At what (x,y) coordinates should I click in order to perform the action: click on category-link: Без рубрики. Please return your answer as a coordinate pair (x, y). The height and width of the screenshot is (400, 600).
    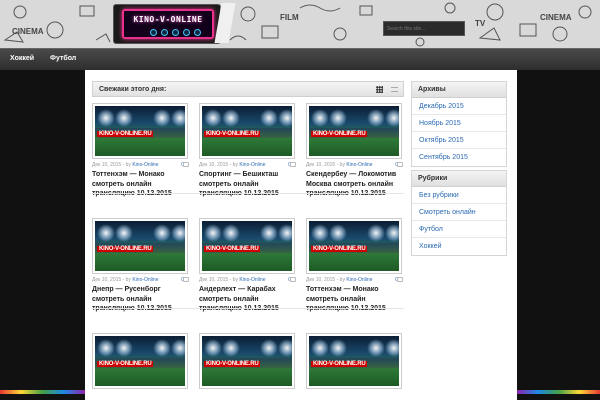
    Looking at the image, I should click on (459, 195).